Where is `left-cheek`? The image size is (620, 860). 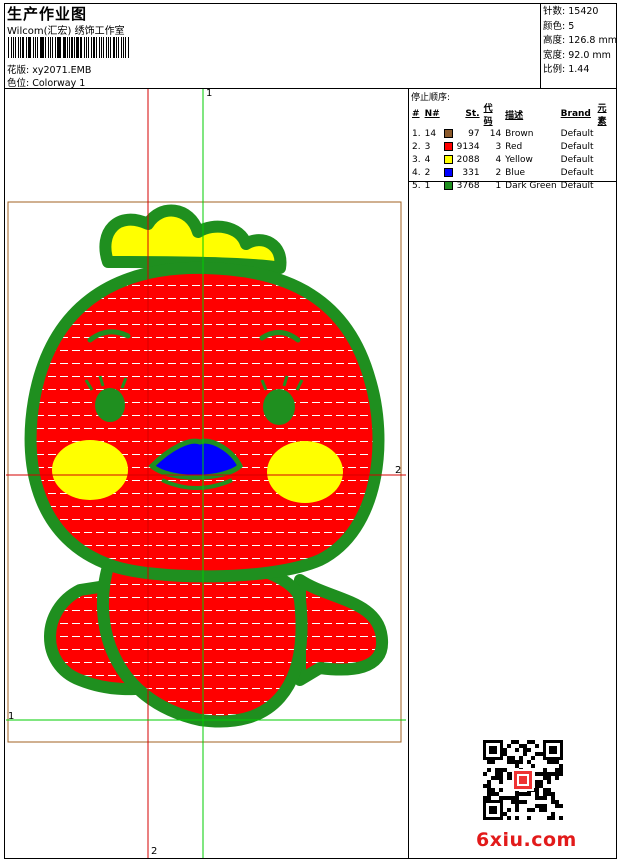
left-cheek is located at coordinates (90, 470).